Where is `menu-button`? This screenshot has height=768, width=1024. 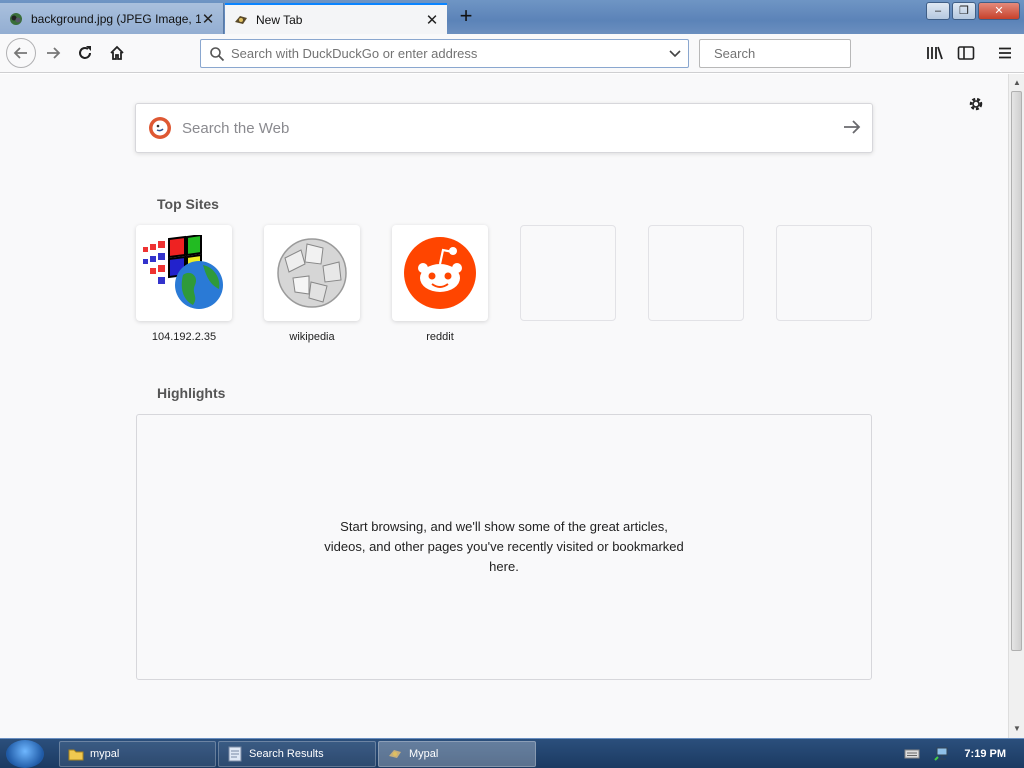
menu-button is located at coordinates (1005, 53).